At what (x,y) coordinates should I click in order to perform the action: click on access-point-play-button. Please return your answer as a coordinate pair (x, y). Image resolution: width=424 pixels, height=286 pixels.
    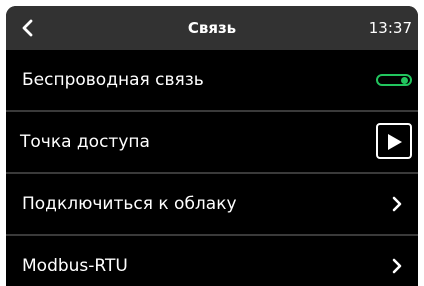
    Looking at the image, I should click on (394, 141).